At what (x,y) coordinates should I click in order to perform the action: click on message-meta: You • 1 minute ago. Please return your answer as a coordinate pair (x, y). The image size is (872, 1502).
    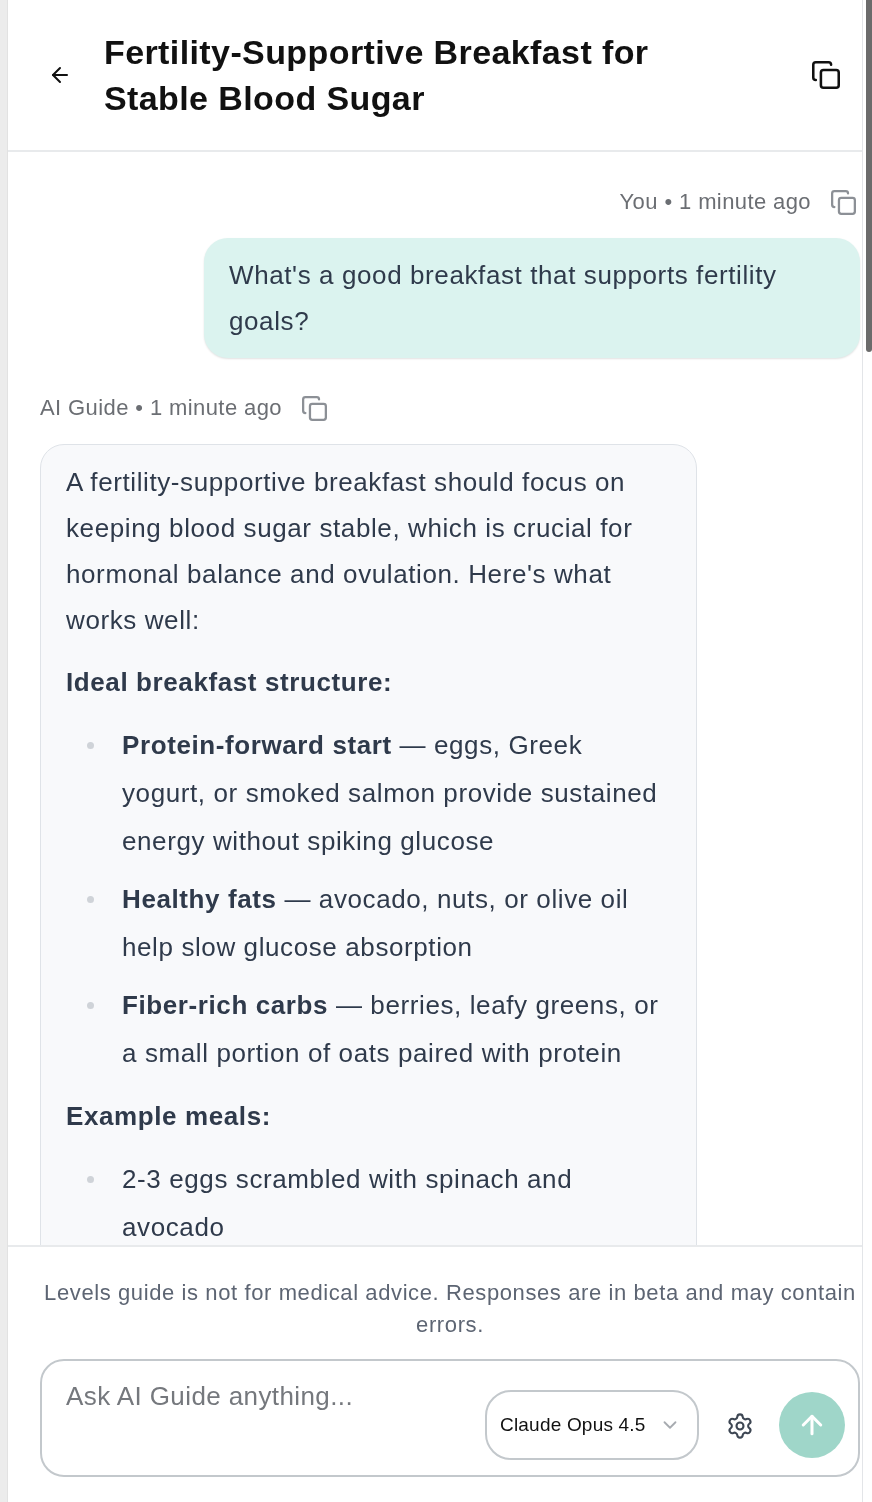
    Looking at the image, I should click on (715, 202).